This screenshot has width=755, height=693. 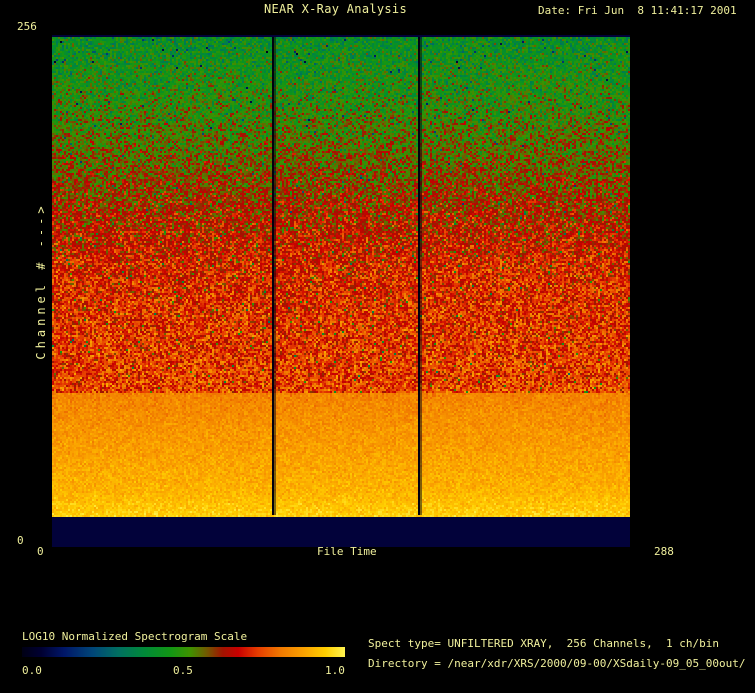 I want to click on y-axis-label: Channel # --->, so click(x=41, y=281).